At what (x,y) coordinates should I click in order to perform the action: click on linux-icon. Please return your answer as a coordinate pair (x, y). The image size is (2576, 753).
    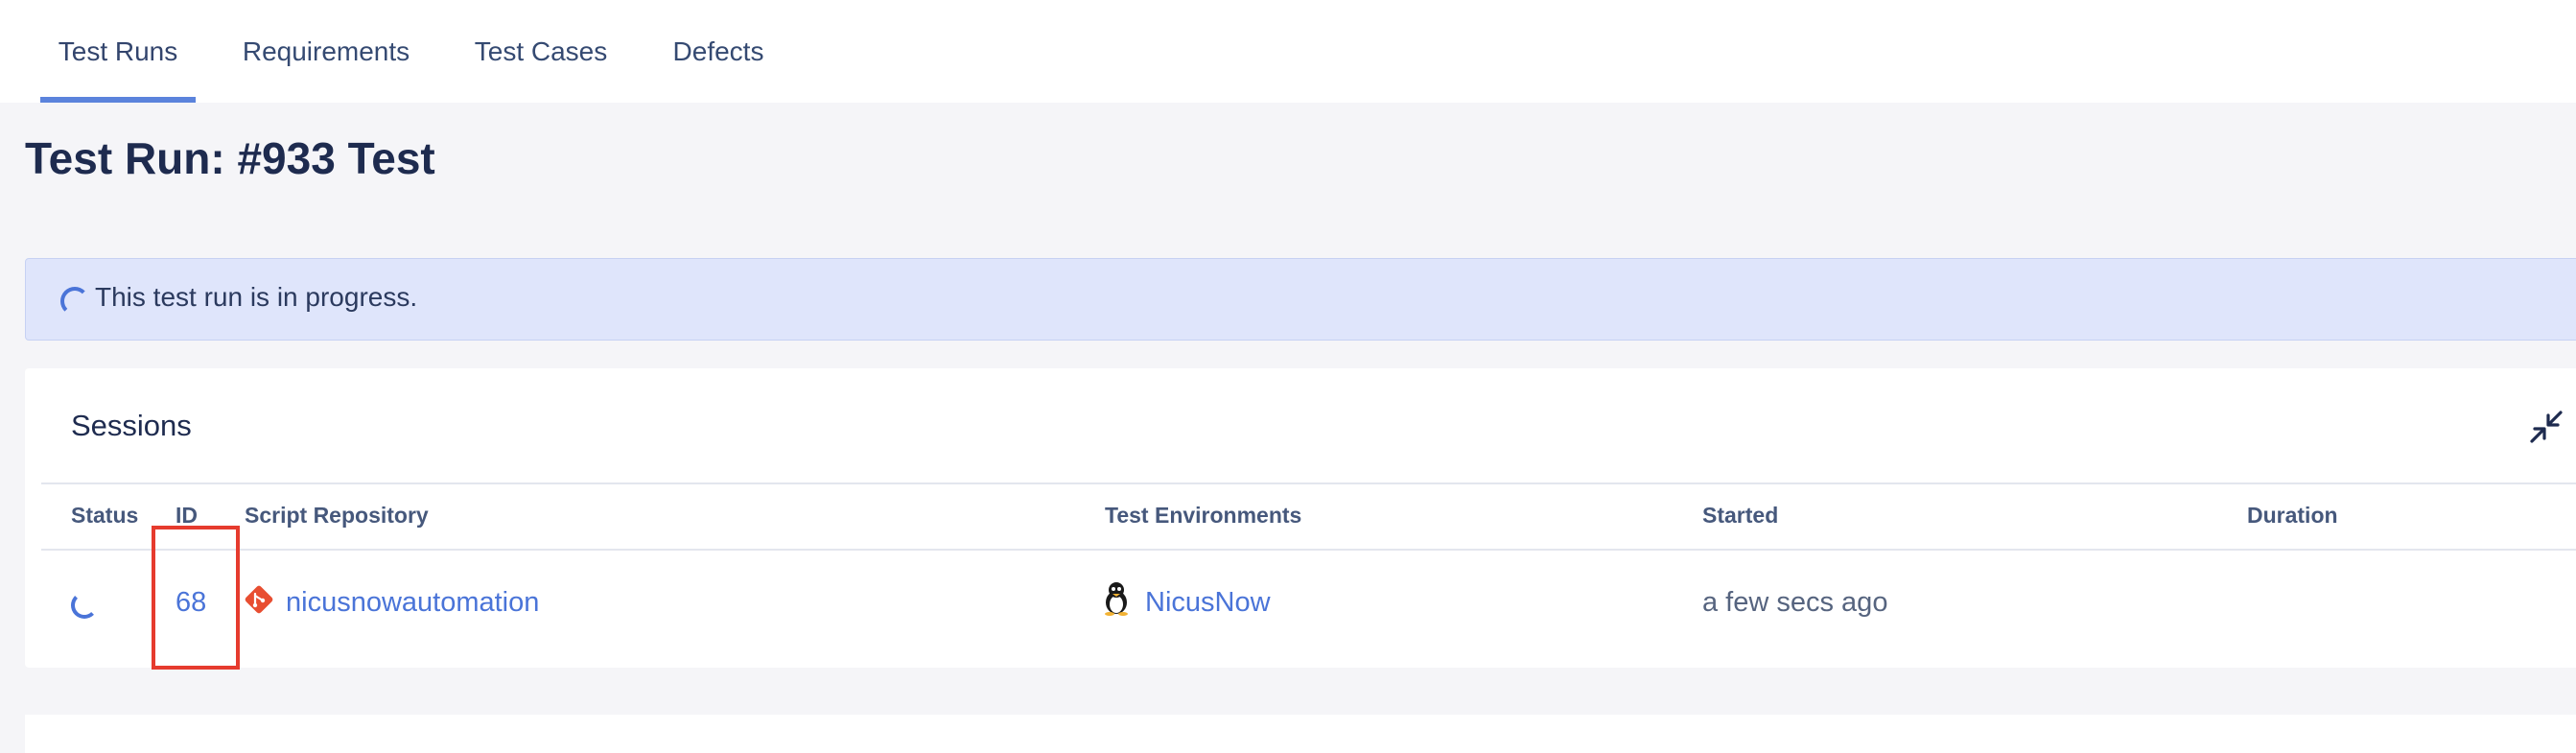
    Looking at the image, I should click on (1116, 598).